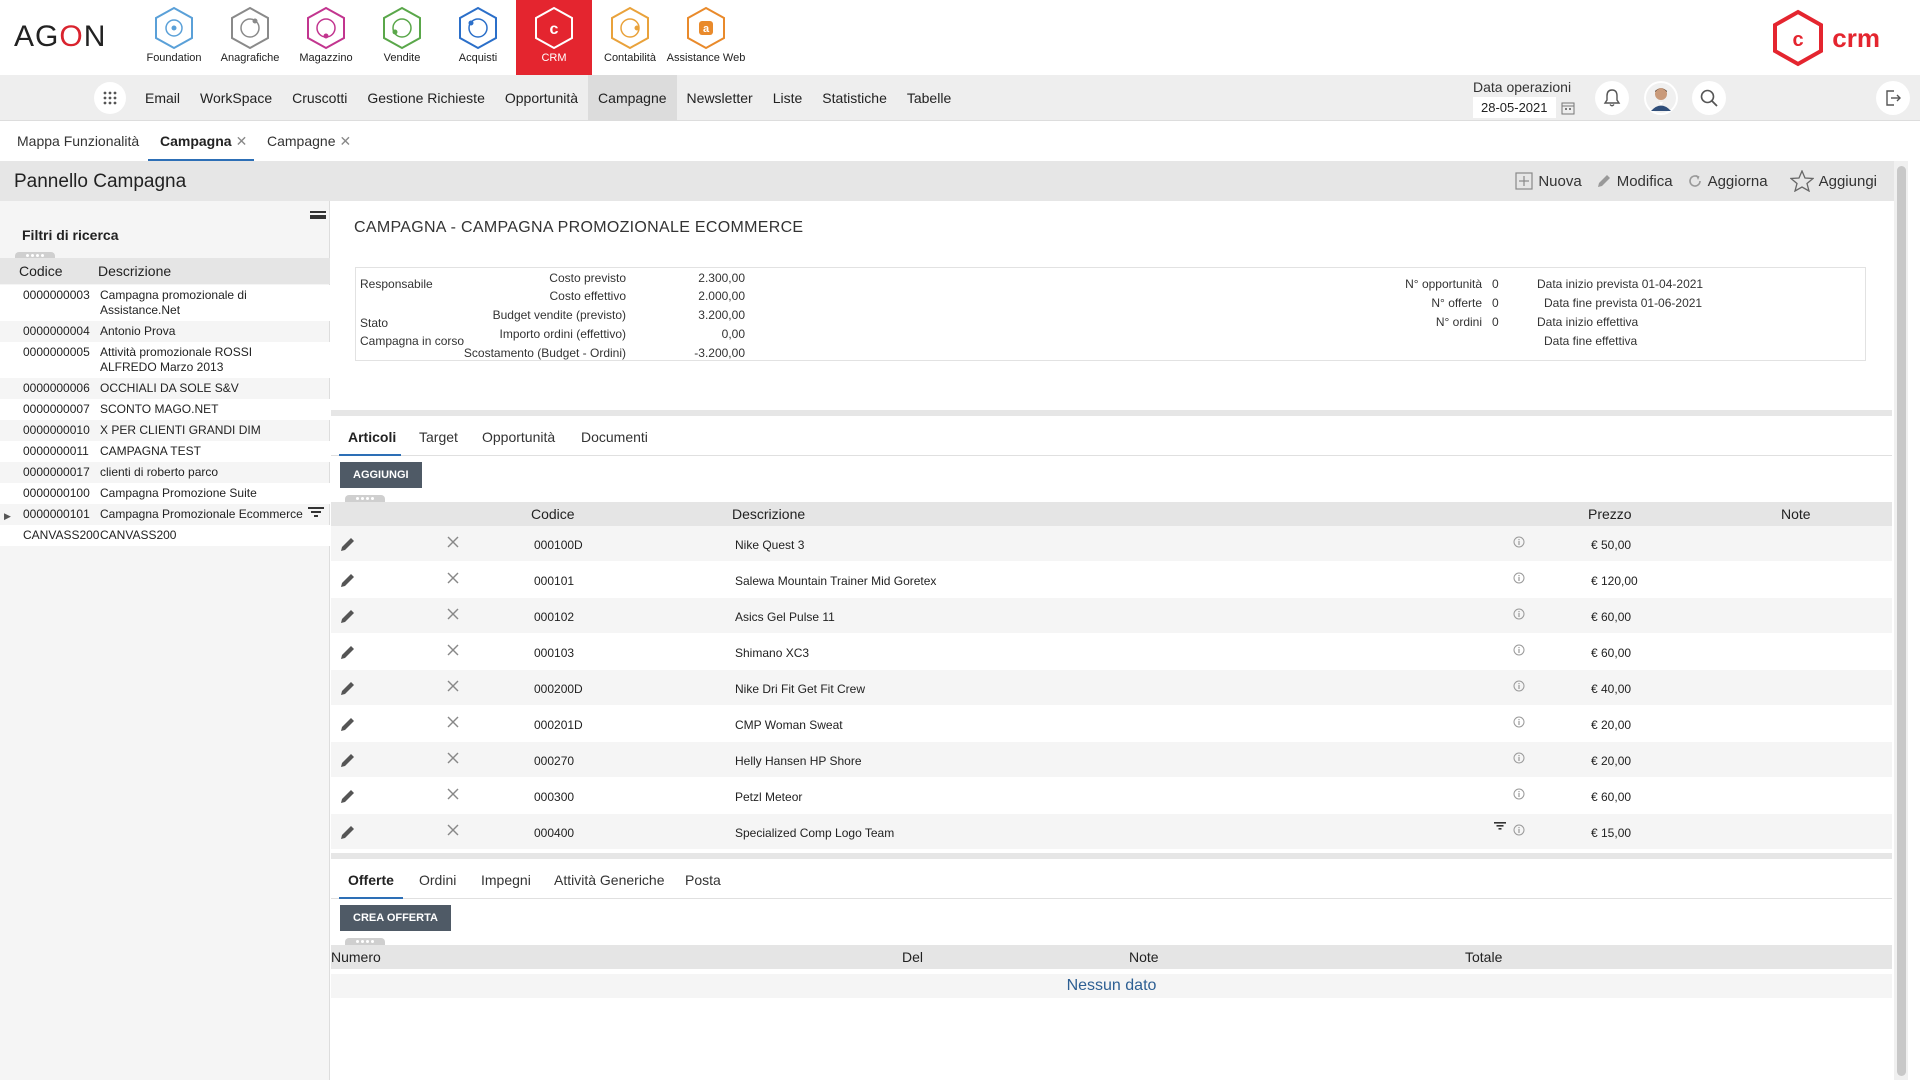 The width and height of the screenshot is (1920, 1080). I want to click on col-del: Del, so click(912, 957).